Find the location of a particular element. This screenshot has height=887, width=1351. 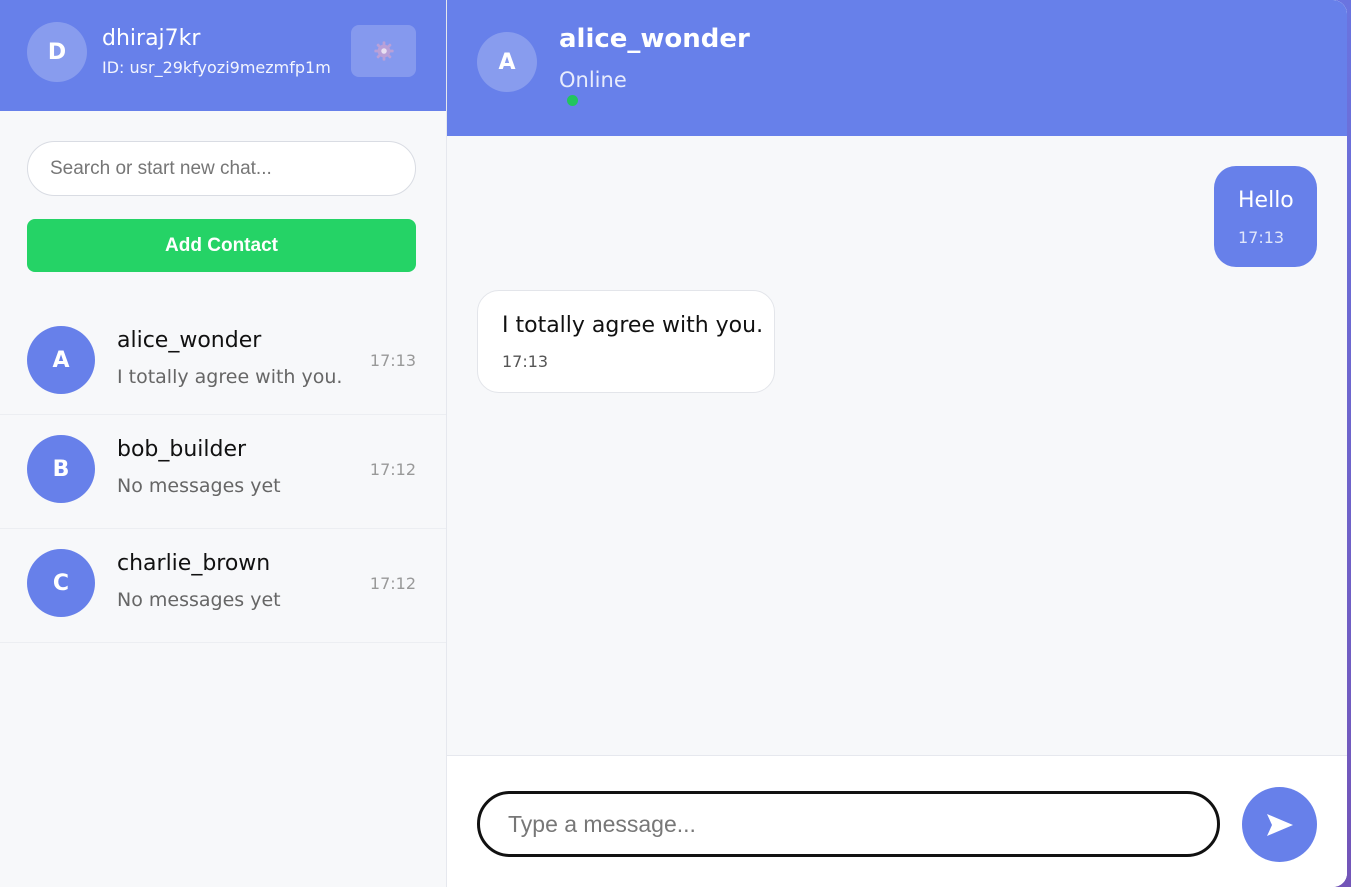

contact-name: charlie_brown is located at coordinates (194, 563).